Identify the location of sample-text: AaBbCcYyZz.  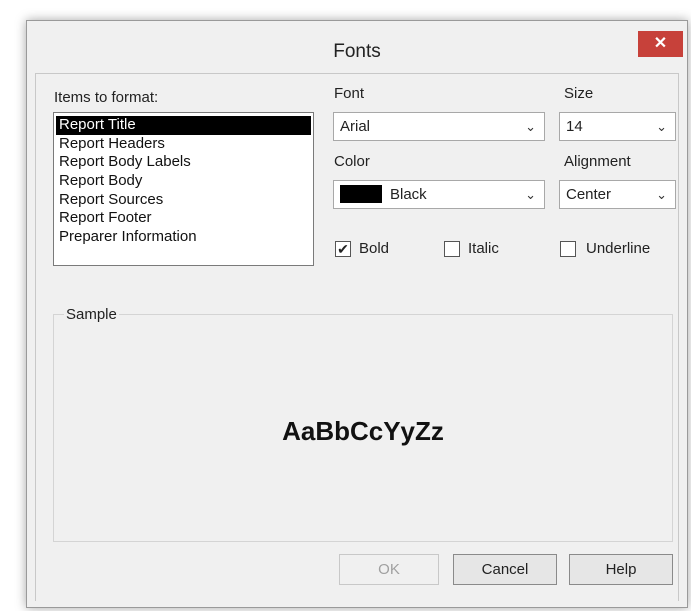
(363, 431).